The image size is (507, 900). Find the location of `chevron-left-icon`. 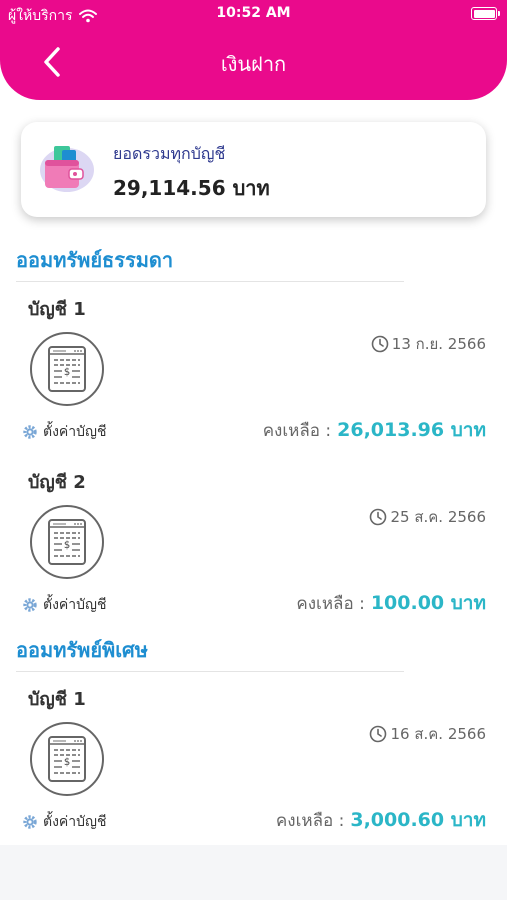

chevron-left-icon is located at coordinates (52, 62).